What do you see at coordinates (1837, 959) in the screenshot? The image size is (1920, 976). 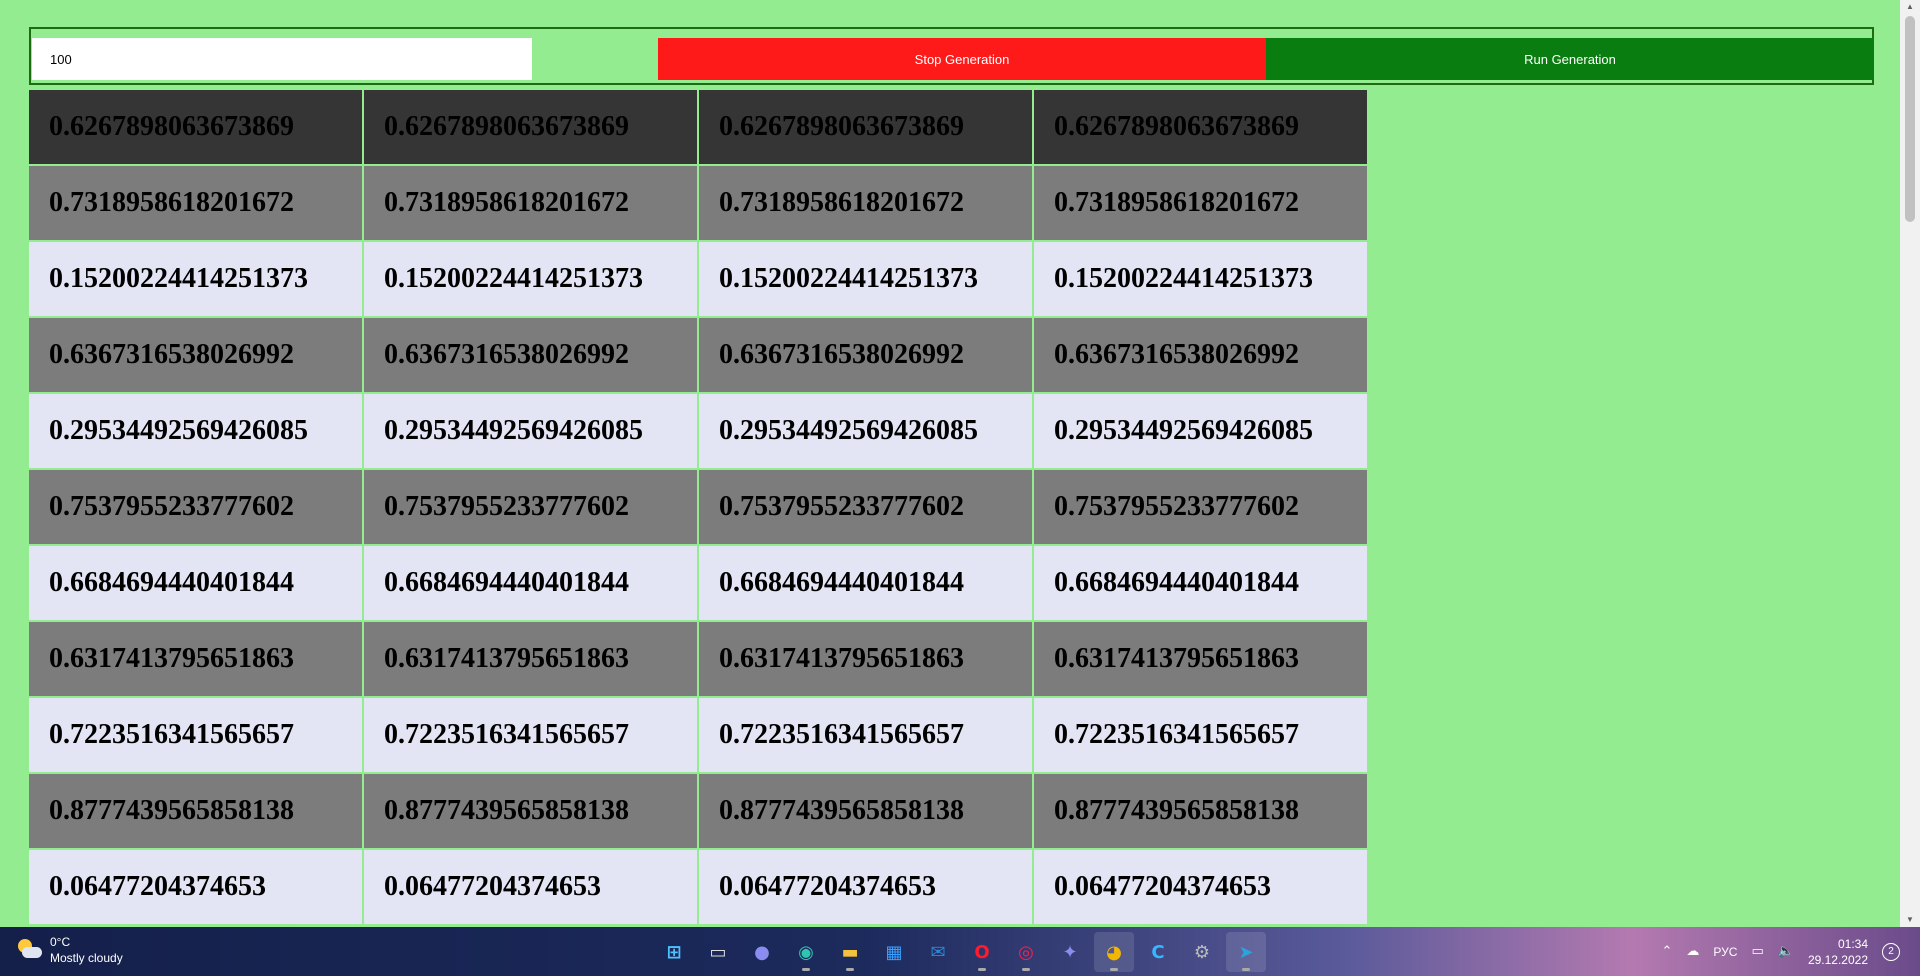 I see `clock-date: 29.12.2022` at bounding box center [1837, 959].